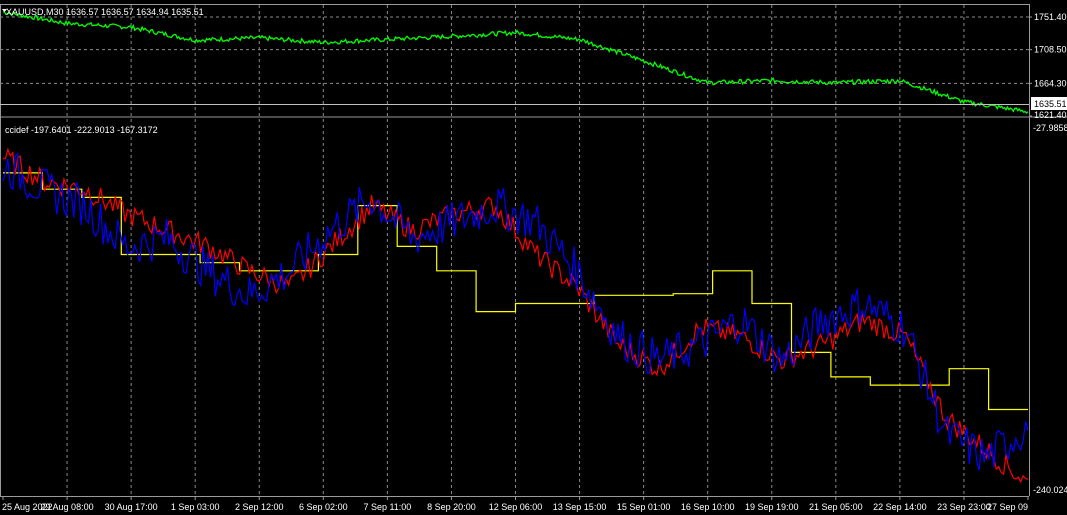 The image size is (1067, 515). Describe the element at coordinates (195, 507) in the screenshot. I see `time-tick-label: 1 Sep 03:00` at that location.